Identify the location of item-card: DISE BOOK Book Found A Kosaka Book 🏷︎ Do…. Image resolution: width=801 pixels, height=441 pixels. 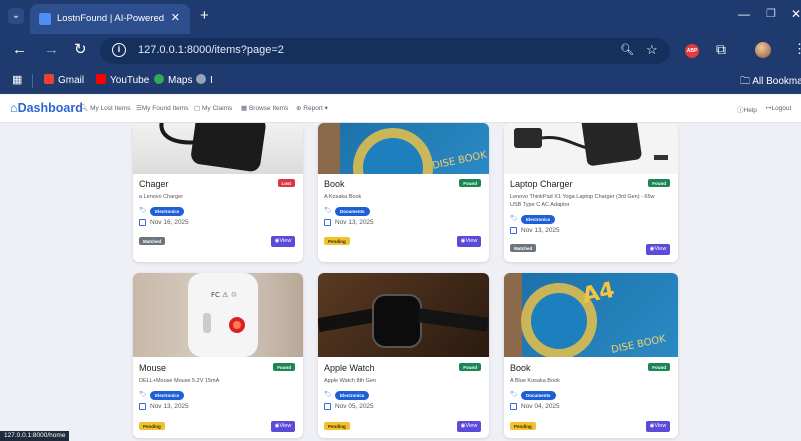
(403, 192).